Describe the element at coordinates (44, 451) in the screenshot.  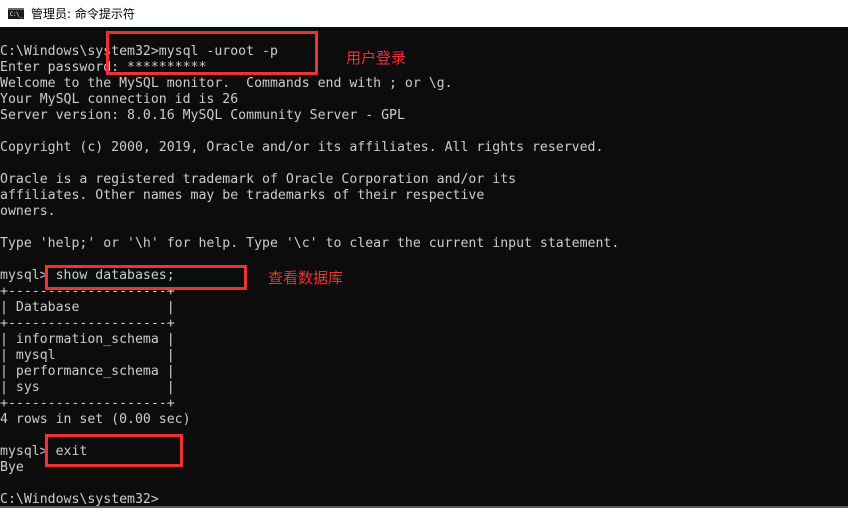
I see `console-line: mysql> exit` at that location.